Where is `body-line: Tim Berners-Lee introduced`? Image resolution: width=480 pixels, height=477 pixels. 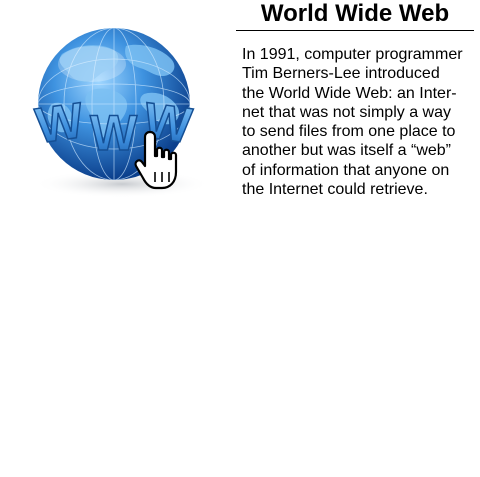
body-line: Tim Berners-Lee introduced is located at coordinates (341, 74).